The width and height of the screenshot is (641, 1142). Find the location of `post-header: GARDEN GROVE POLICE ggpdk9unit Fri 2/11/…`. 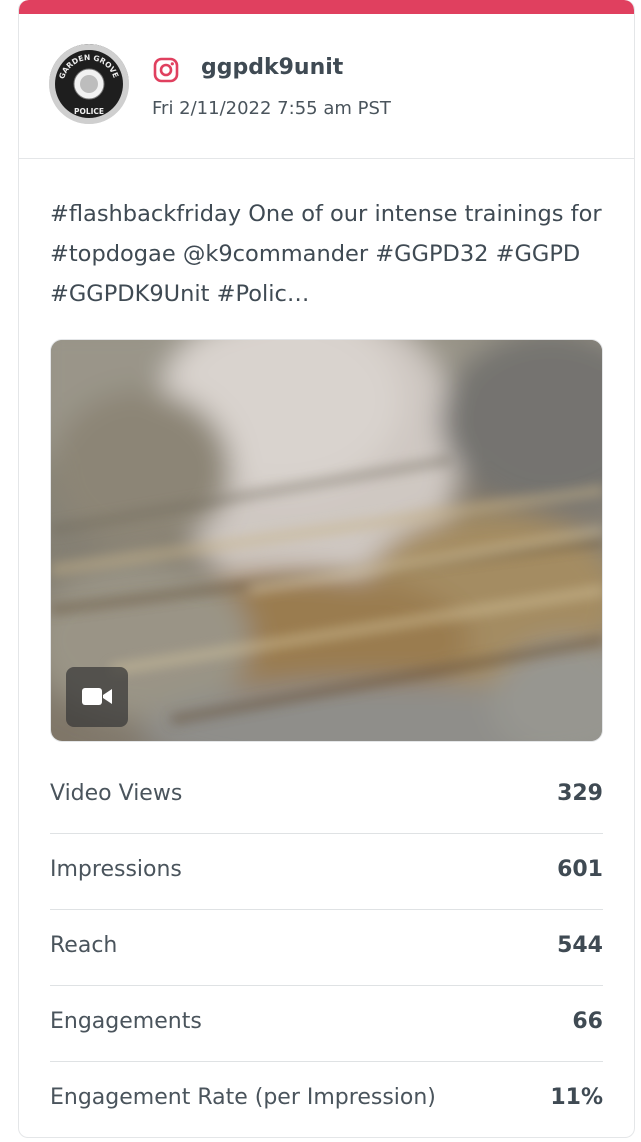

post-header: GARDEN GROVE POLICE ggpdk9unit Fri 2/11/… is located at coordinates (326, 86).